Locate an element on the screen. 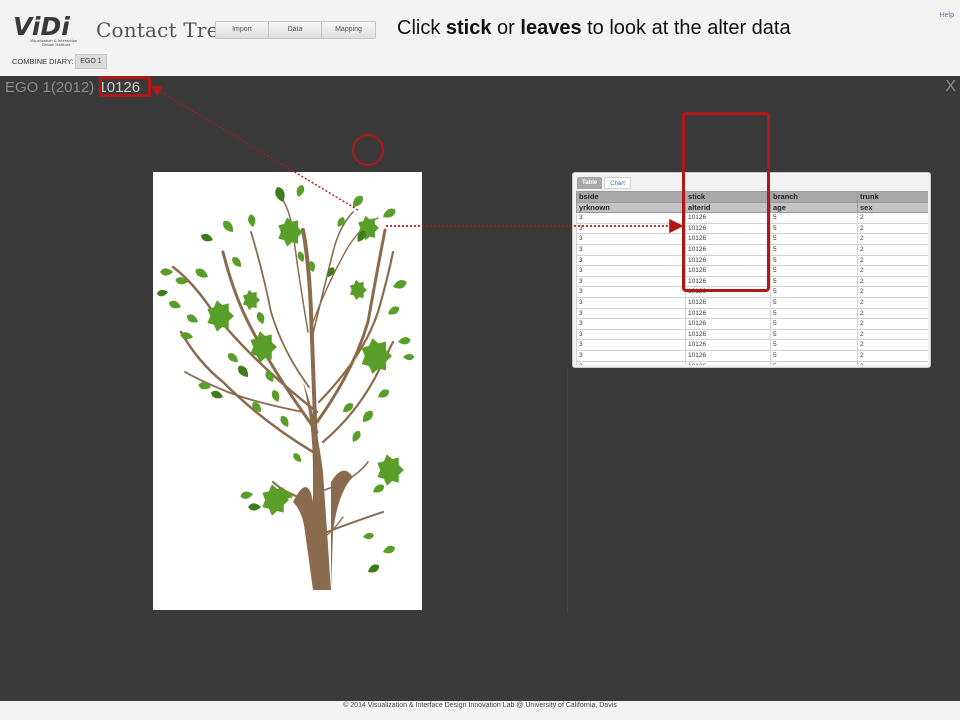 The image size is (960, 720). divider is located at coordinates (567, 490).